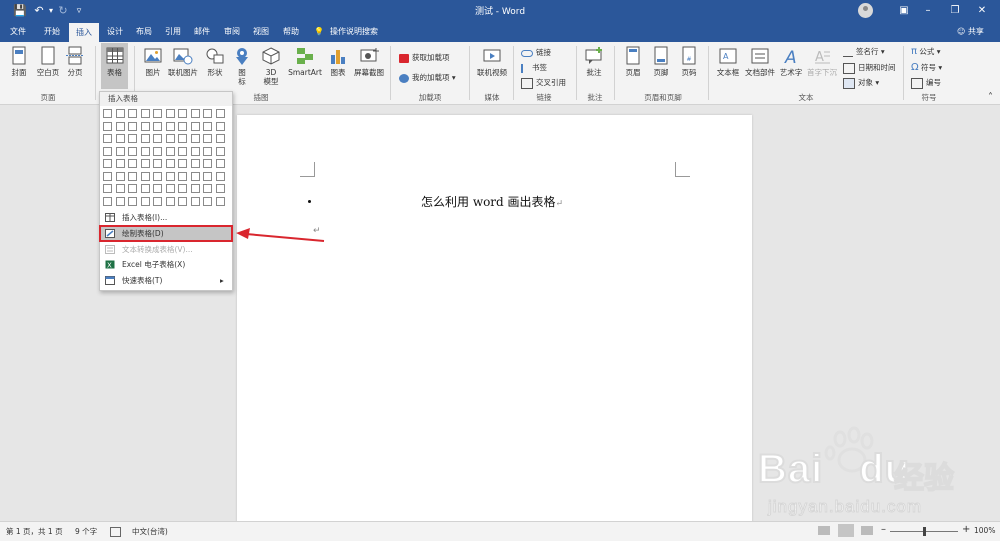 This screenshot has height=541, width=1000. What do you see at coordinates (594, 61) in the screenshot?
I see `comment-button: 批注` at bounding box center [594, 61].